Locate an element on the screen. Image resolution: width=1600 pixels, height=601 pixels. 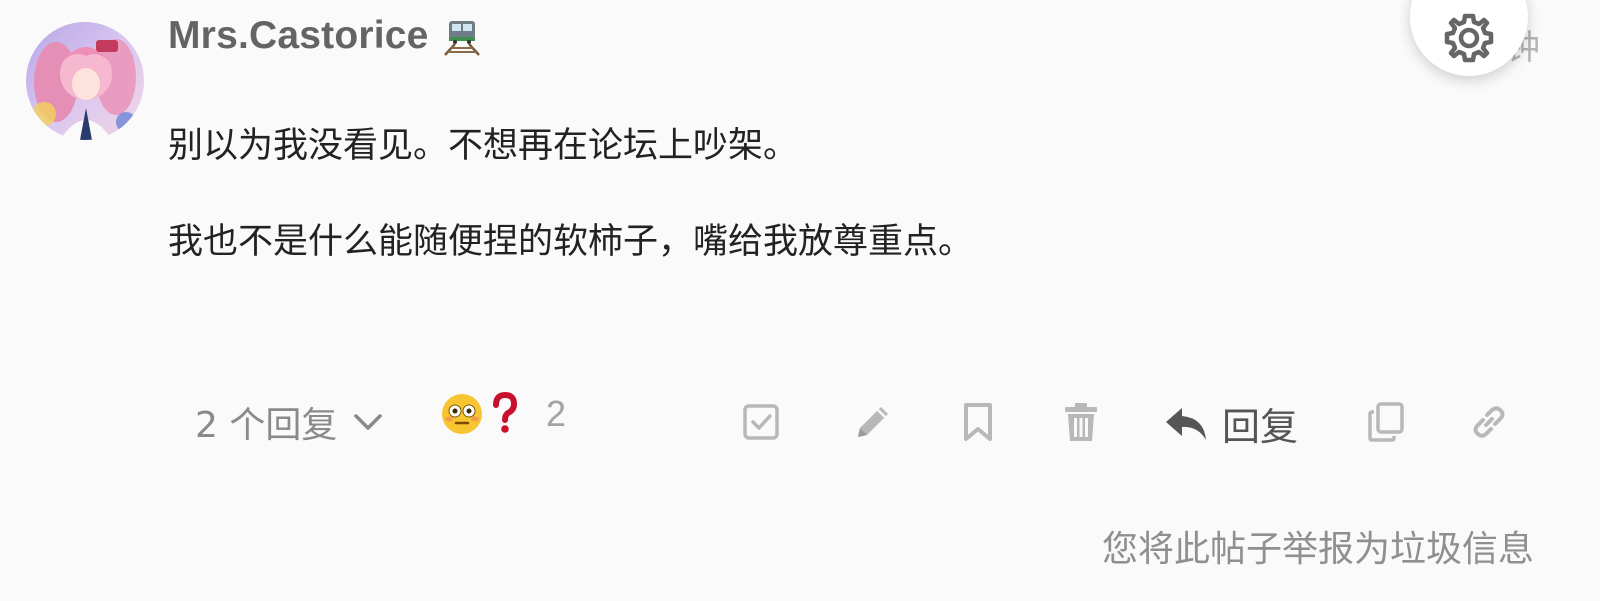
flag-notice: 您将此帖子举报为垃圾信息 is located at coordinates (1317, 549).